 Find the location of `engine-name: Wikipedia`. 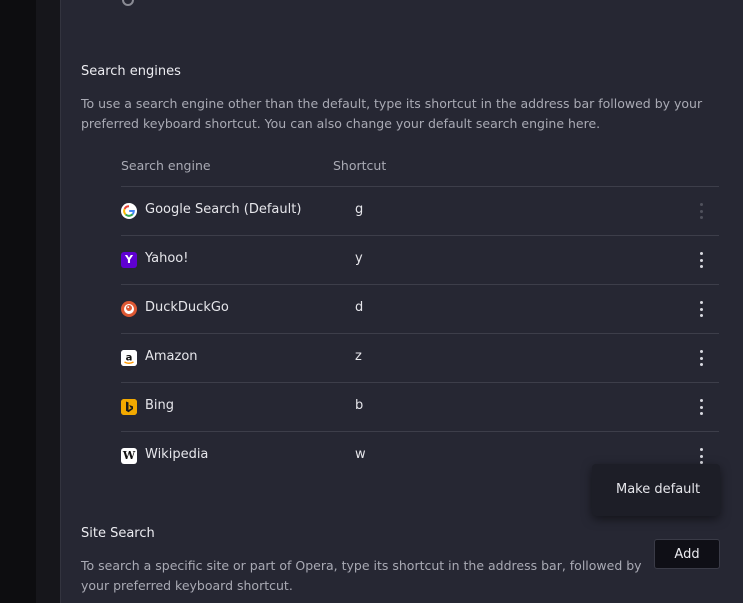

engine-name: Wikipedia is located at coordinates (177, 454).